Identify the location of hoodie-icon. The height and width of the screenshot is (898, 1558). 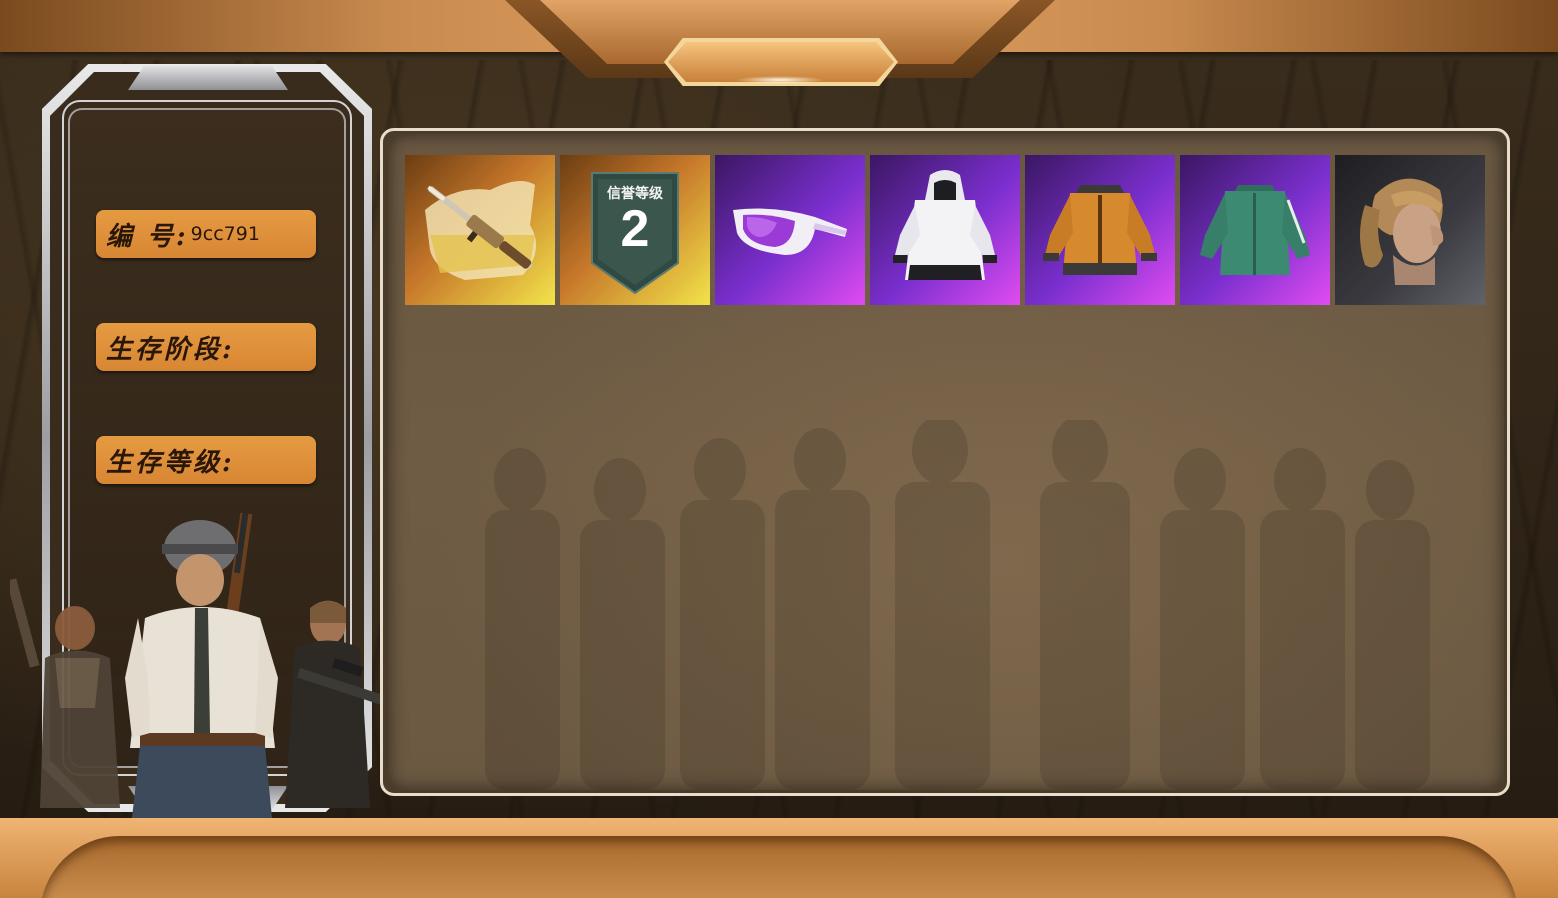
(945, 225).